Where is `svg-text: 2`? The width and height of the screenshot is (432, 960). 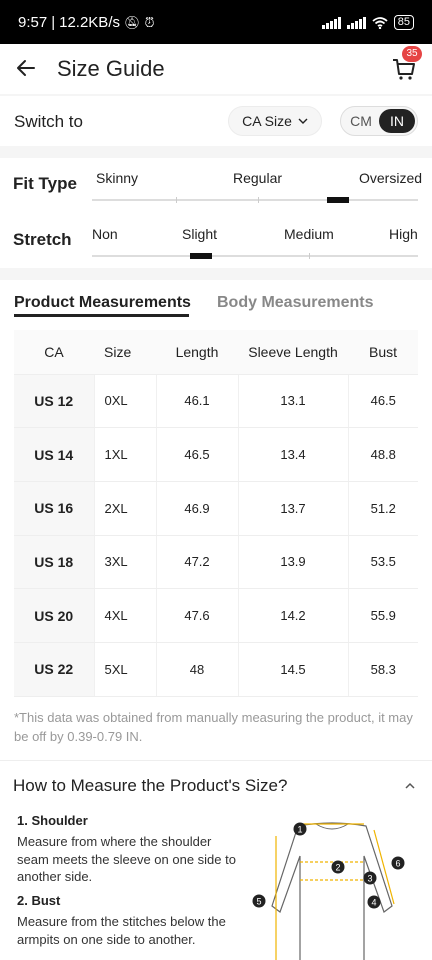 svg-text: 2 is located at coordinates (337, 868).